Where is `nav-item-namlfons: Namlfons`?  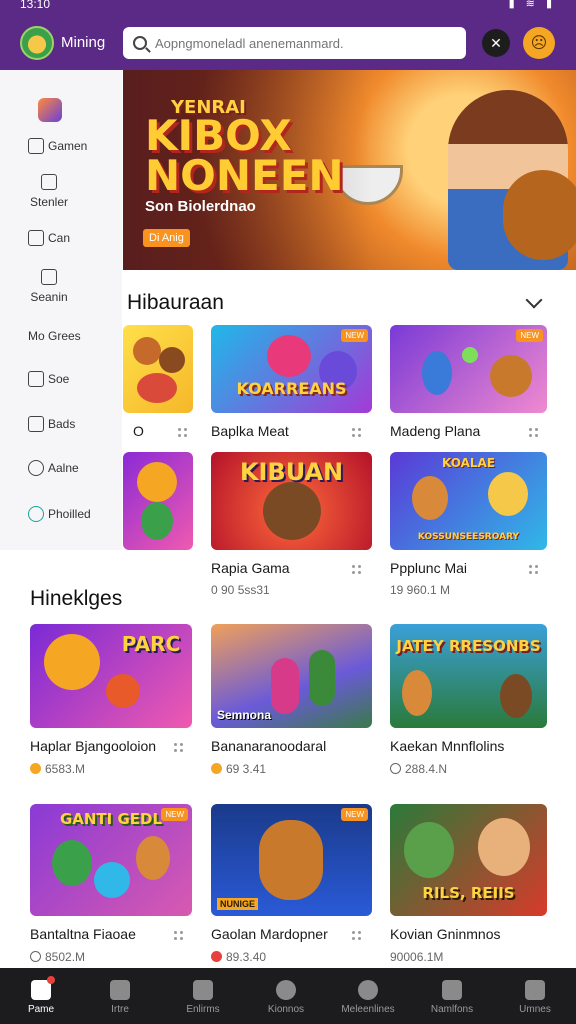 nav-item-namlfons: Namlfons is located at coordinates (452, 996).